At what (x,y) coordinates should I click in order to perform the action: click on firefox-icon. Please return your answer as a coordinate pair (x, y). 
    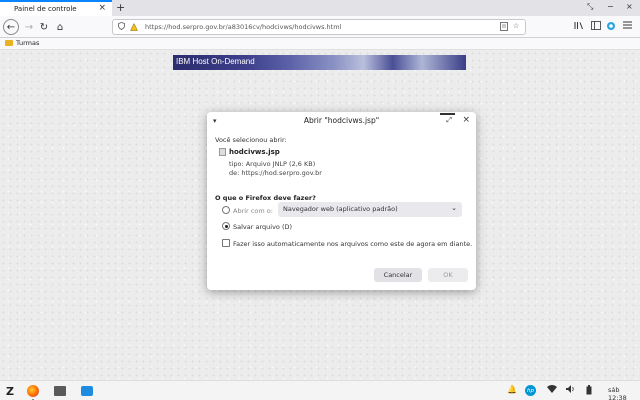
    Looking at the image, I should click on (33, 391).